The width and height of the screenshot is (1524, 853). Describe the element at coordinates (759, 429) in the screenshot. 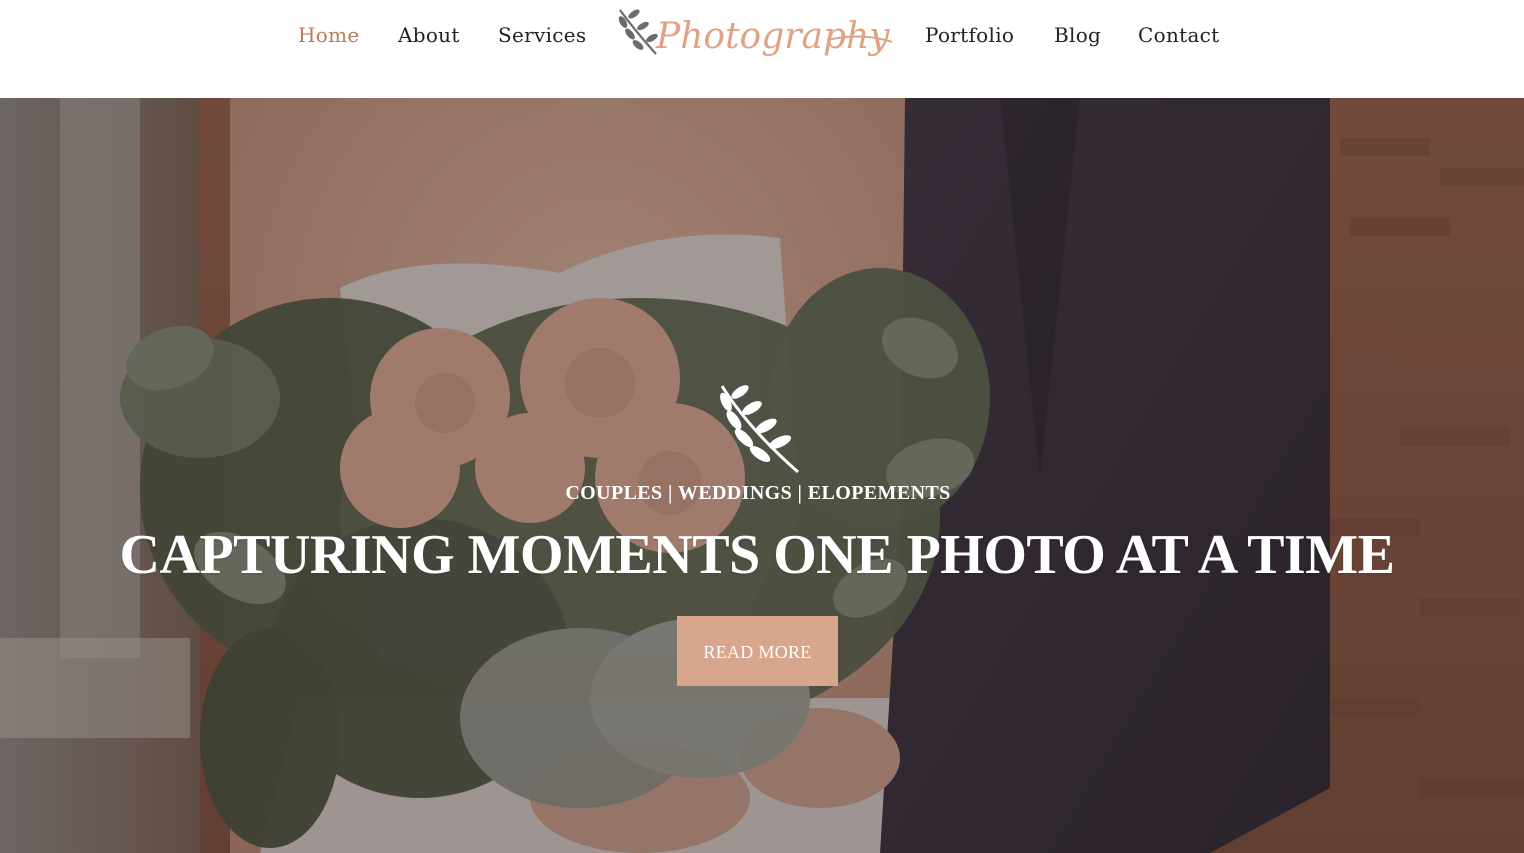

I see `leaf-sprig-icon` at that location.